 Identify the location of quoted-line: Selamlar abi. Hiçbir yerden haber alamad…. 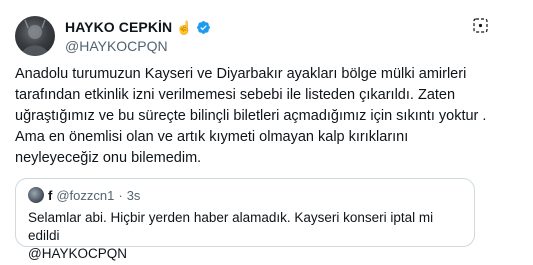
(231, 226).